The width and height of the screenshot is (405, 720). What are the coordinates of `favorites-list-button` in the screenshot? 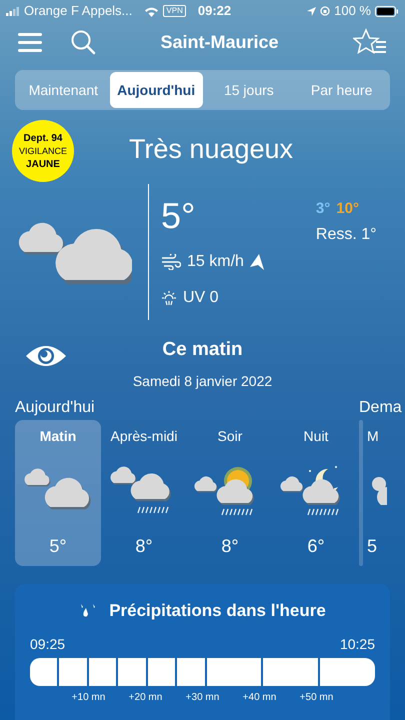 It's located at (370, 42).